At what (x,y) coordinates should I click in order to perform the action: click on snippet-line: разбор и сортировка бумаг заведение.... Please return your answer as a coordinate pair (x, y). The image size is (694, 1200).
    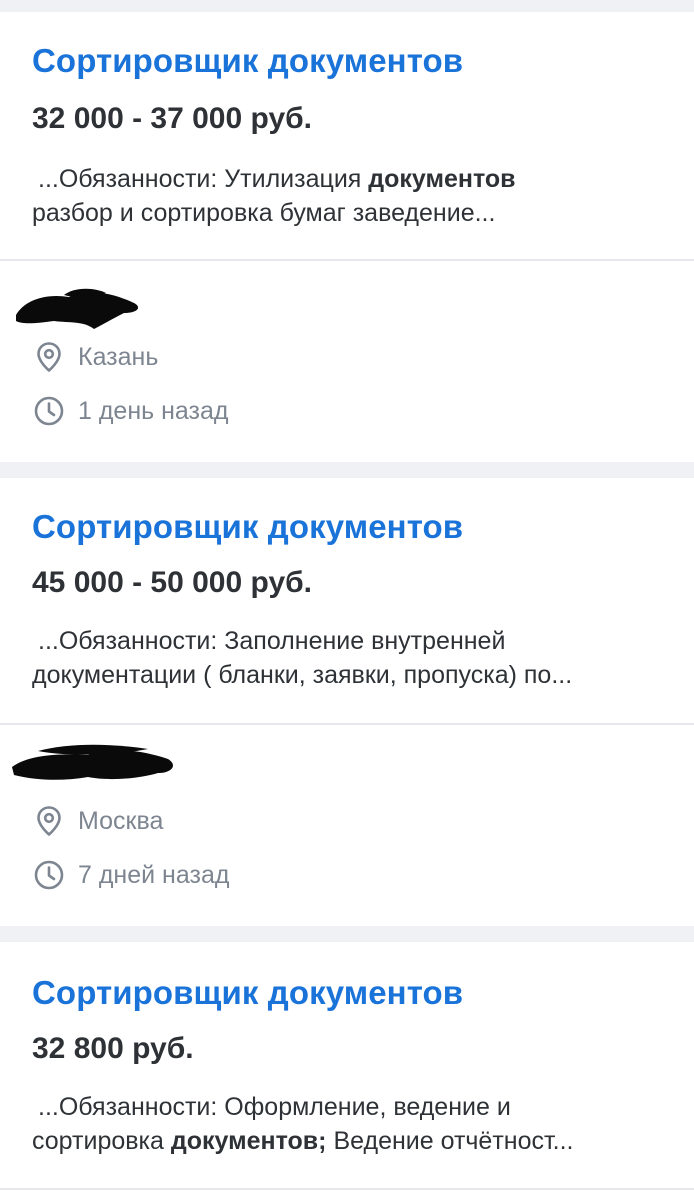
    Looking at the image, I should click on (264, 213).